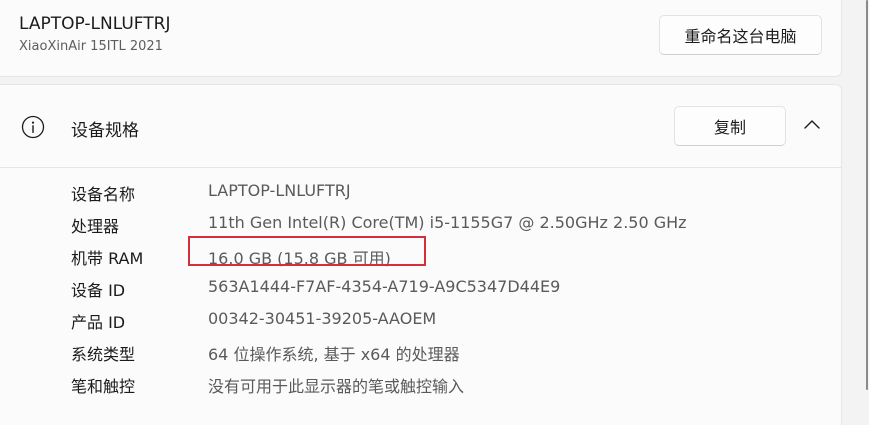 The height and width of the screenshot is (425, 869). What do you see at coordinates (384, 286) in the screenshot?
I see `spec-value: 563A1444-F7AF-4354-A719-A9C5347D44E9` at bounding box center [384, 286].